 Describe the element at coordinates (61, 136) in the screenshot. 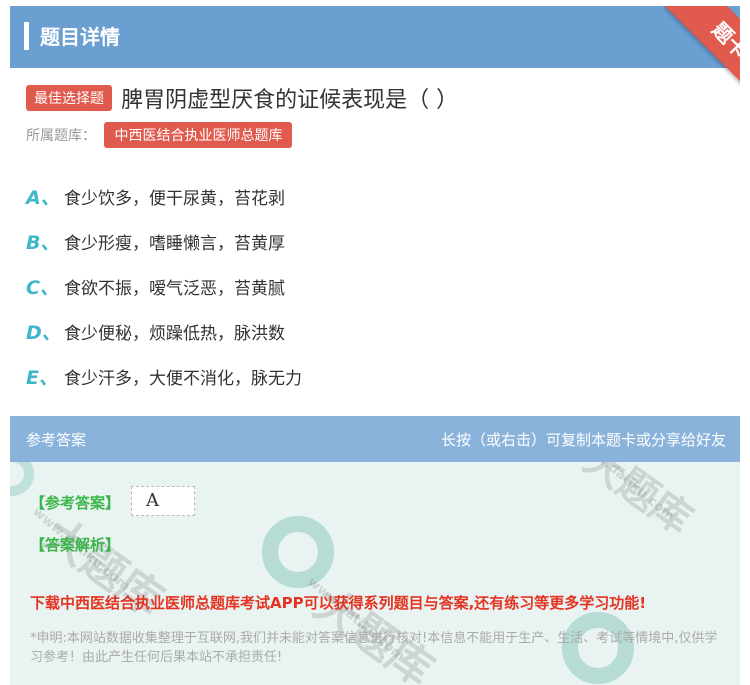

I see `library-label: 所属题库：` at that location.